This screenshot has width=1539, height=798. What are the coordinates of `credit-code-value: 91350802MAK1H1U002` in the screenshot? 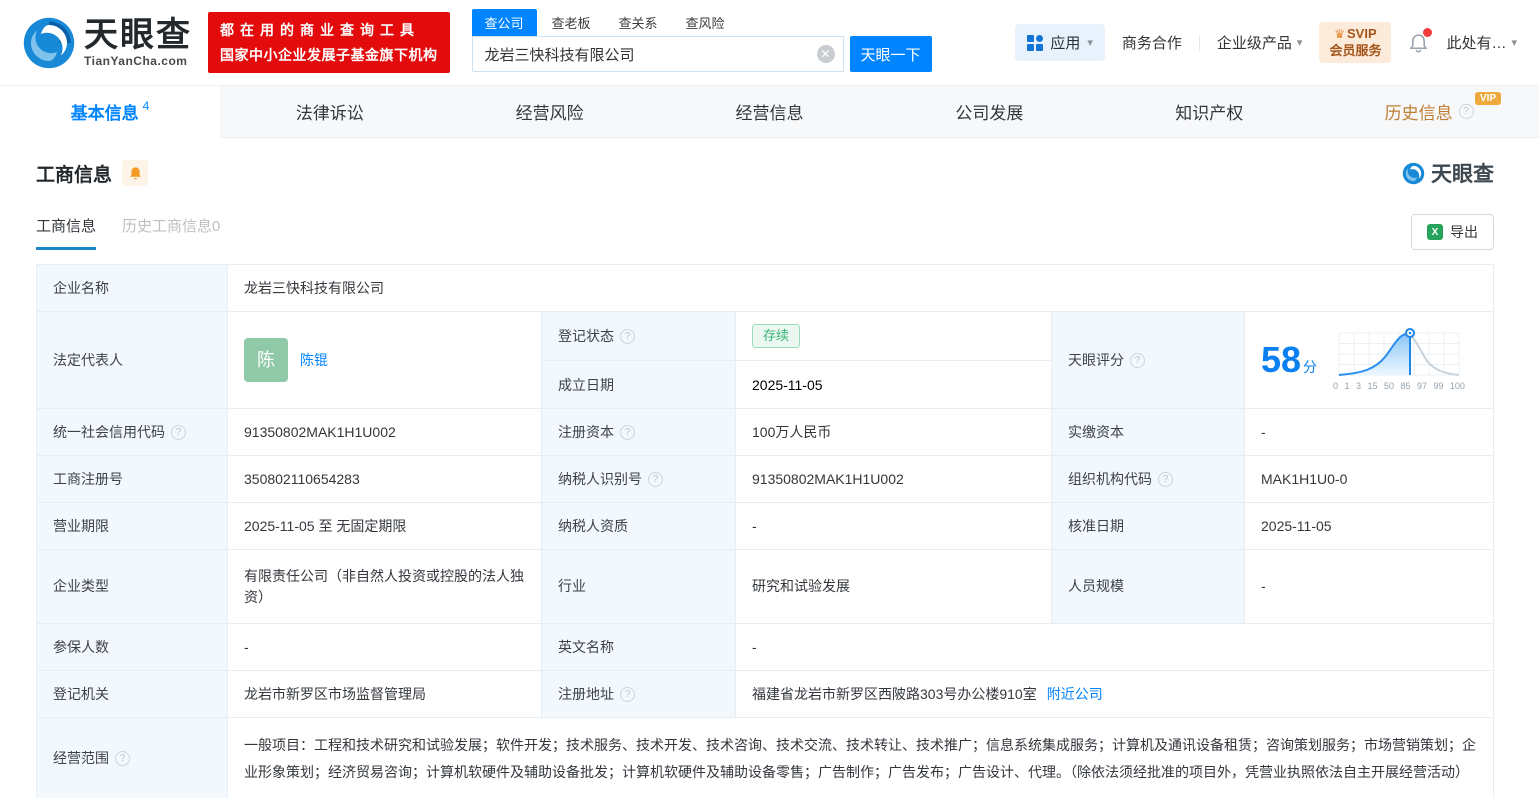 It's located at (385, 433).